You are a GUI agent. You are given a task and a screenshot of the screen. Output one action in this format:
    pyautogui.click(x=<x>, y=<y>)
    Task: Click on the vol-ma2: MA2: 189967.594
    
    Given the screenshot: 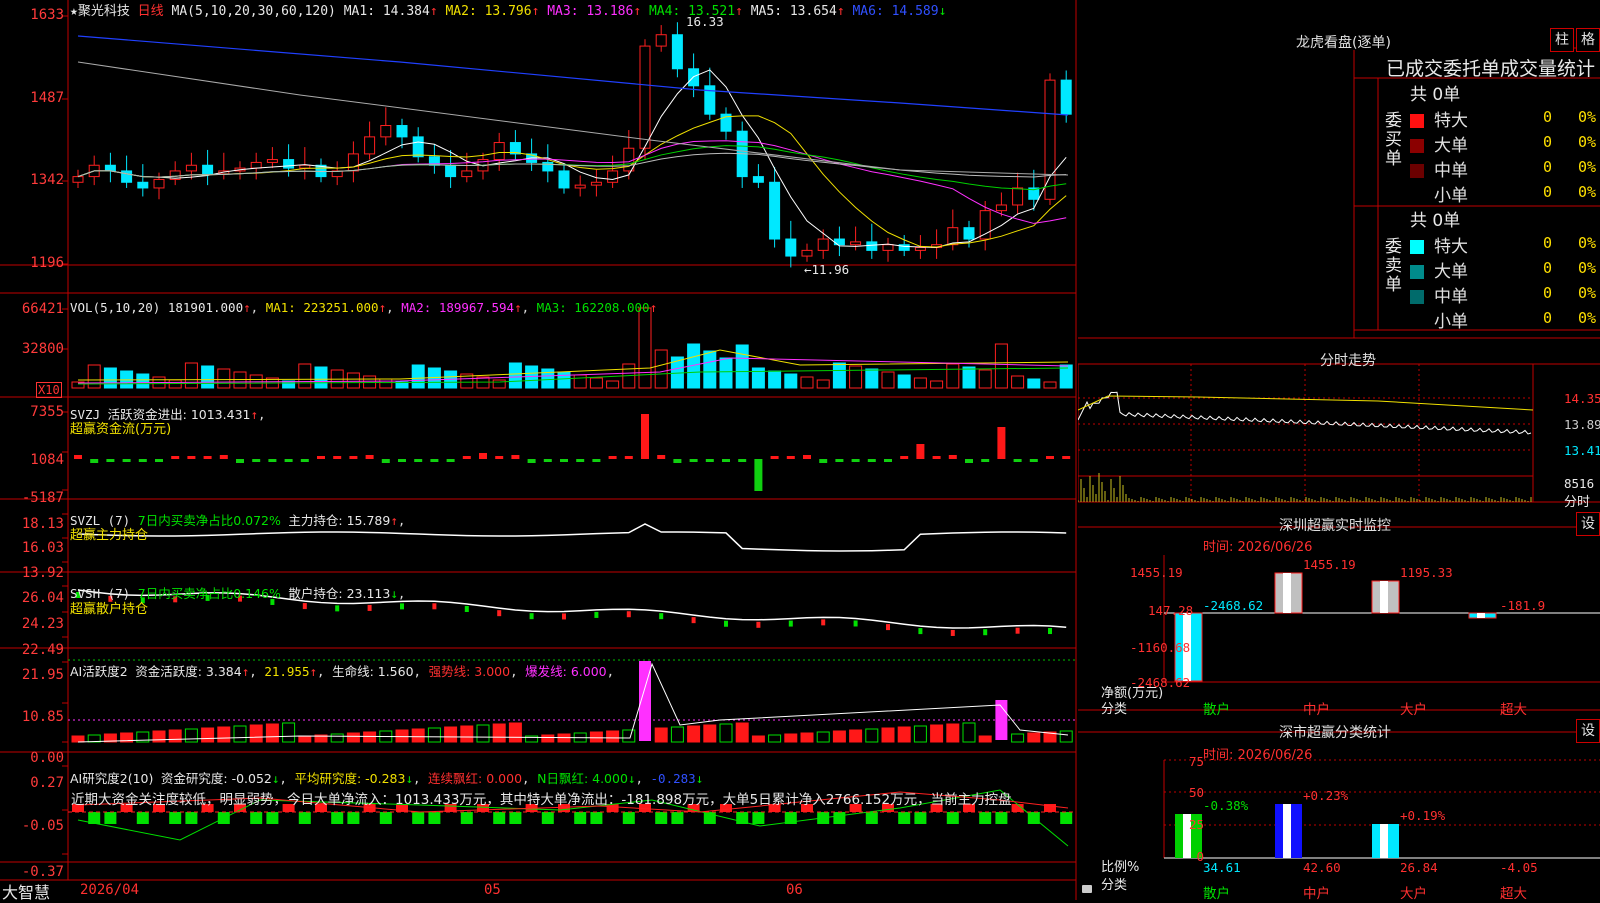 What is the action you would take?
    pyautogui.click(x=458, y=307)
    